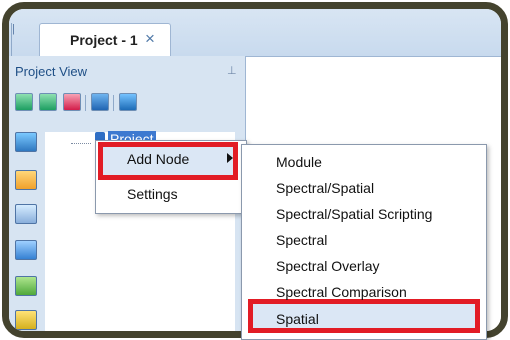  What do you see at coordinates (255, 33) in the screenshot?
I see `tab-bar: | Project - 1 ×` at bounding box center [255, 33].